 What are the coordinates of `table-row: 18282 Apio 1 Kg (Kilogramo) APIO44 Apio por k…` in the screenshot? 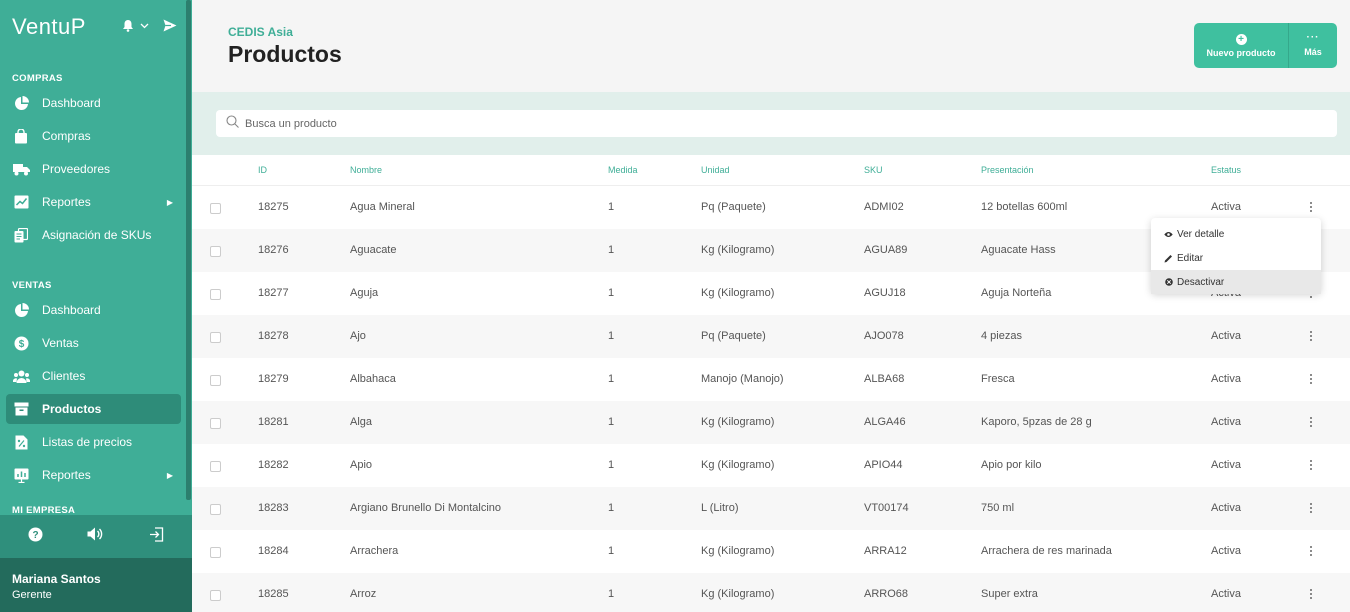 It's located at (771, 465).